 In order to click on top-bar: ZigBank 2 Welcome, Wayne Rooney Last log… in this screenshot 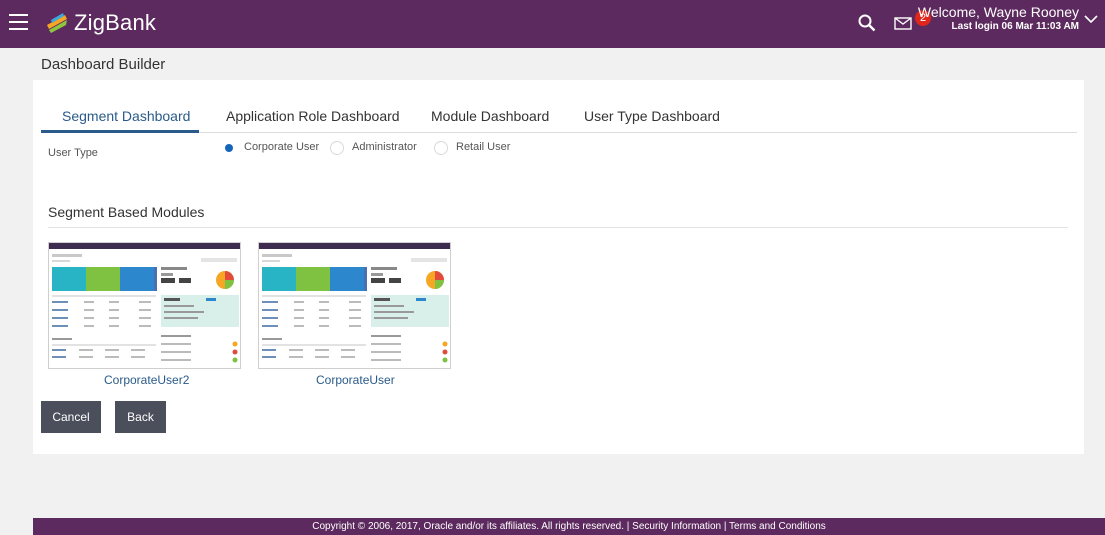, I will do `click(552, 24)`.